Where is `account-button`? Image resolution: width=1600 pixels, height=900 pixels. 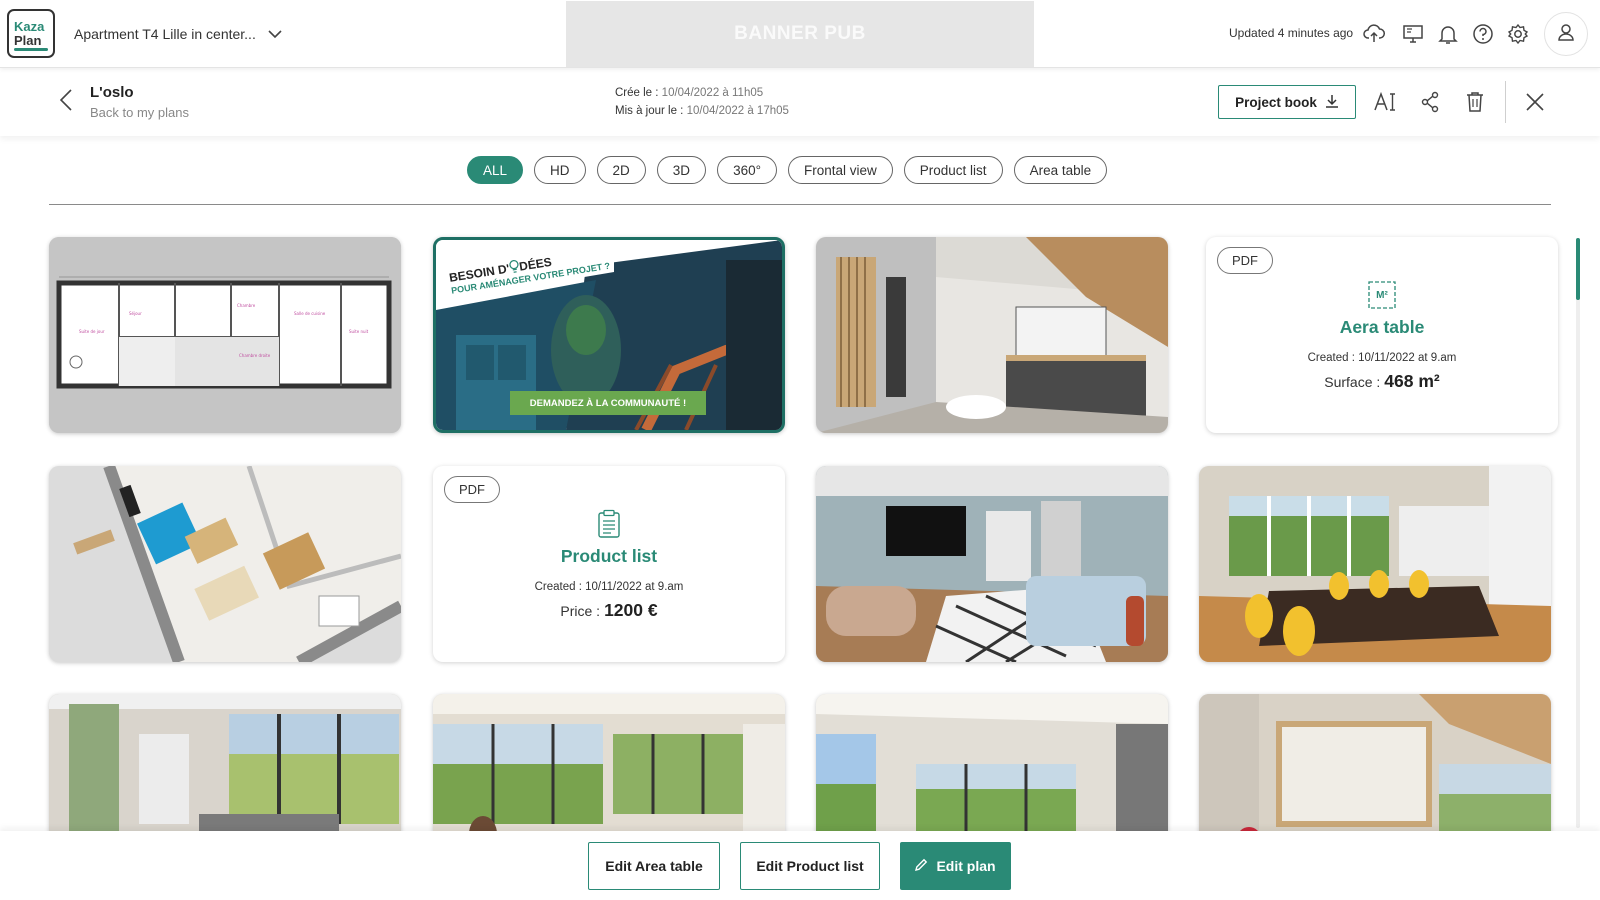
account-button is located at coordinates (1566, 34).